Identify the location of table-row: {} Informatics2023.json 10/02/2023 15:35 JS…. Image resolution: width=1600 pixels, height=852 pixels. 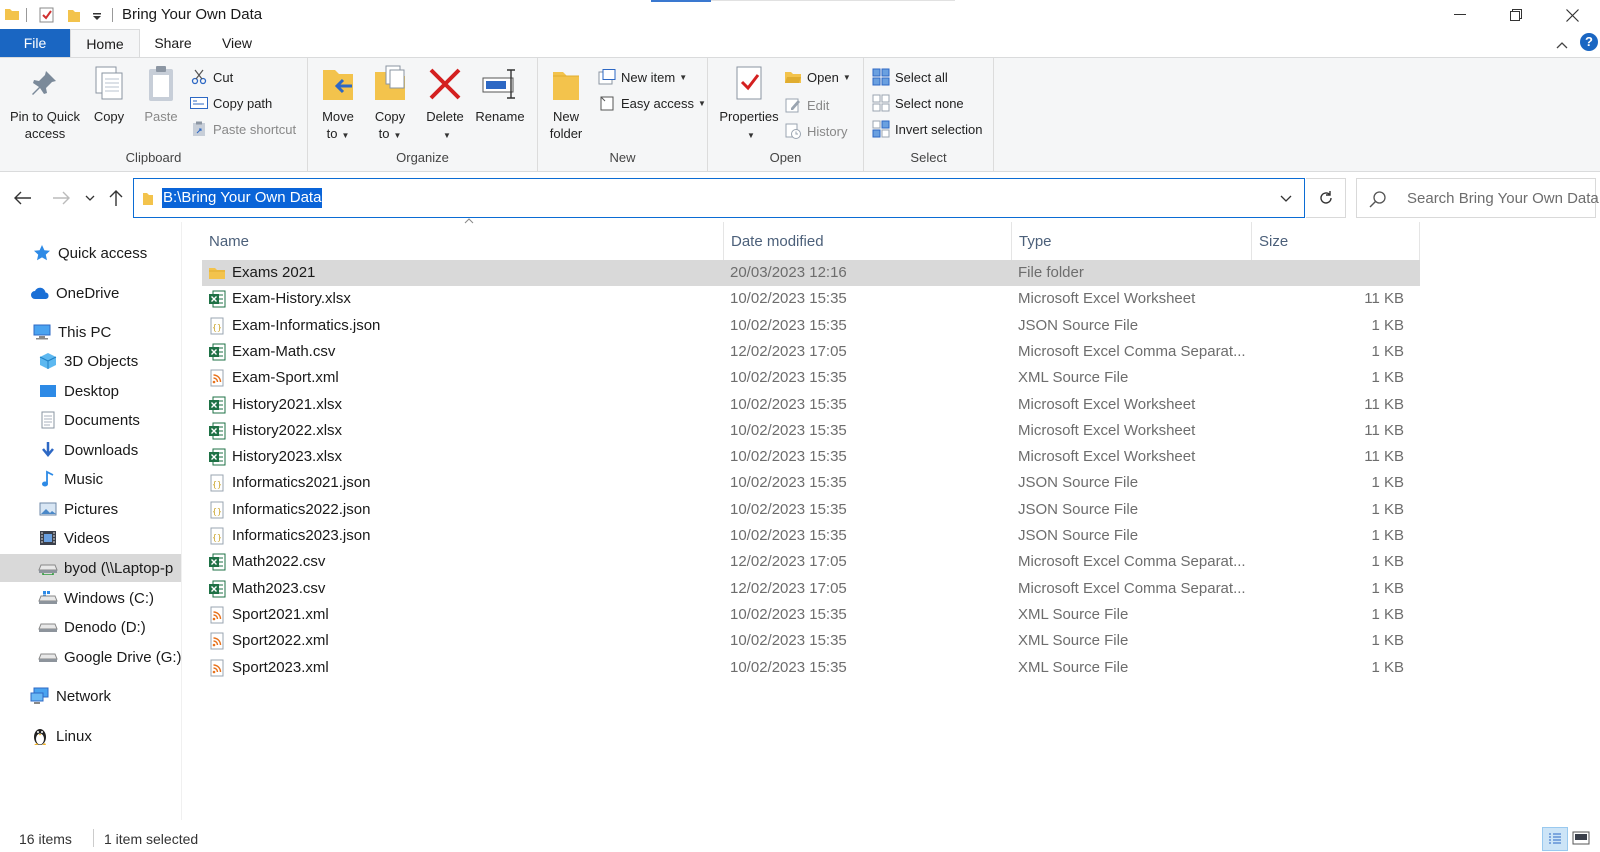
(811, 536).